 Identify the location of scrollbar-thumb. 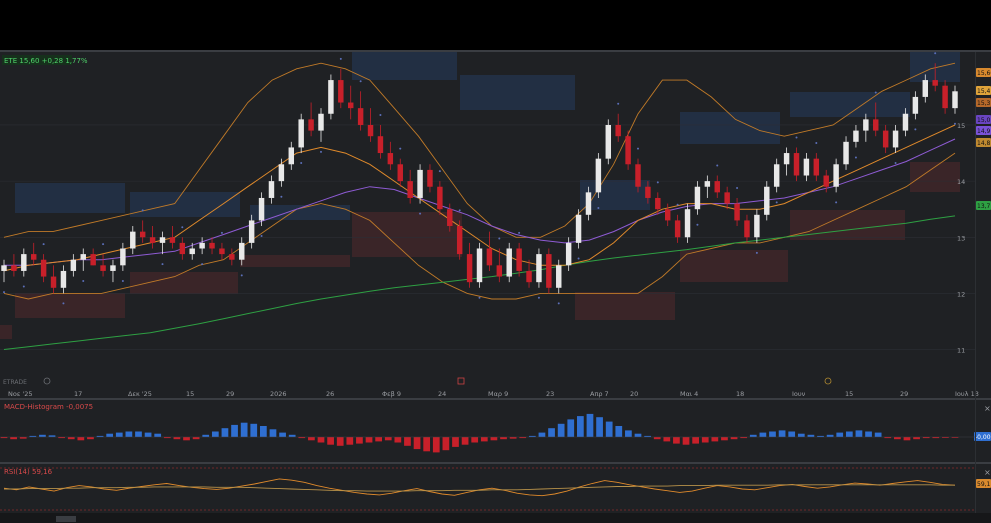
(66, 519).